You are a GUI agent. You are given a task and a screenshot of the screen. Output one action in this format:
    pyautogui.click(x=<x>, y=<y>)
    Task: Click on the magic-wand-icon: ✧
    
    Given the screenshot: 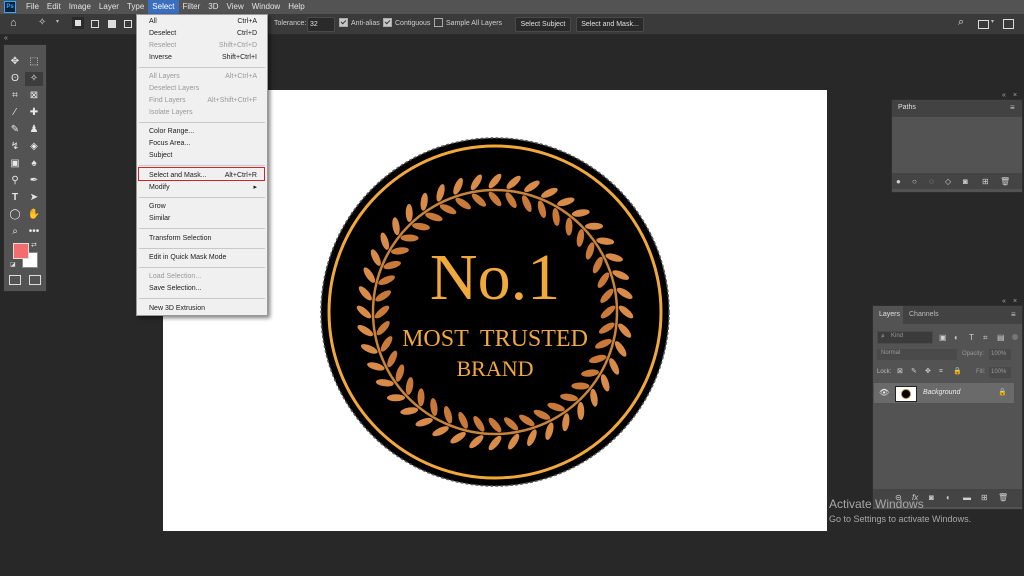 What is the action you would take?
    pyautogui.click(x=42, y=22)
    